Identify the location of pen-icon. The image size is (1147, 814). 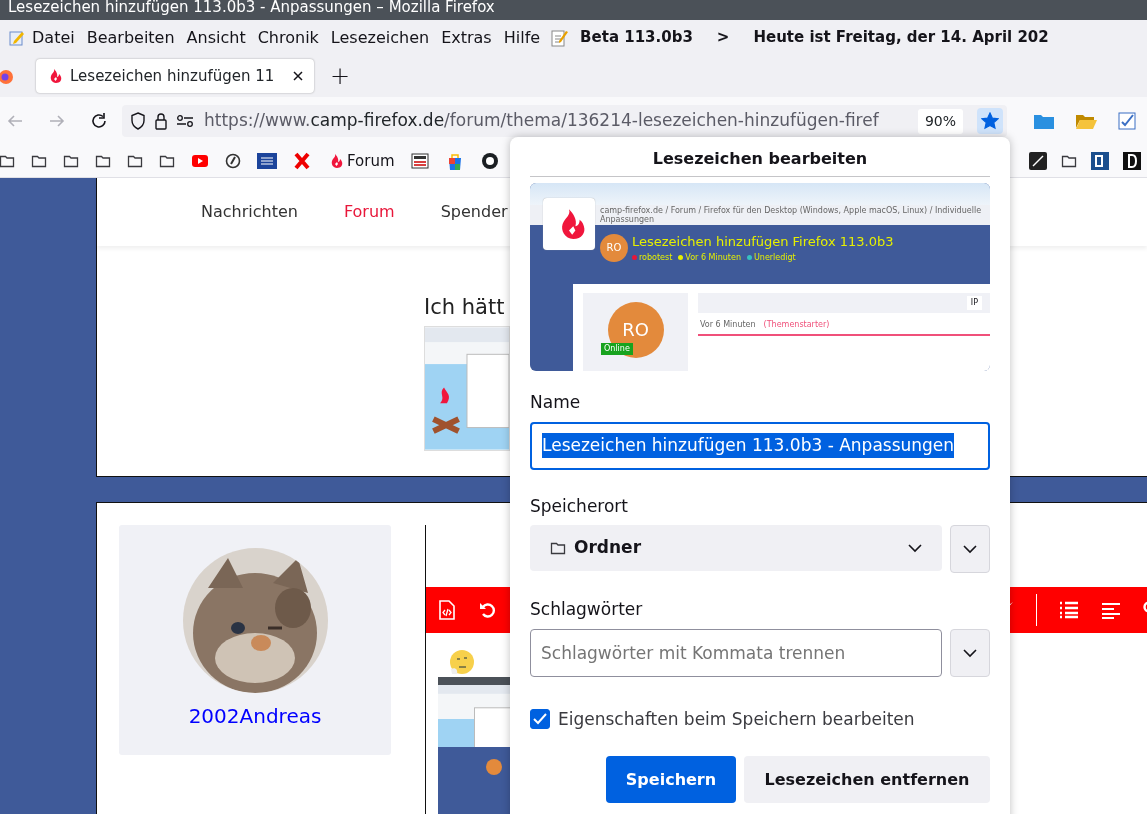
(1038, 161).